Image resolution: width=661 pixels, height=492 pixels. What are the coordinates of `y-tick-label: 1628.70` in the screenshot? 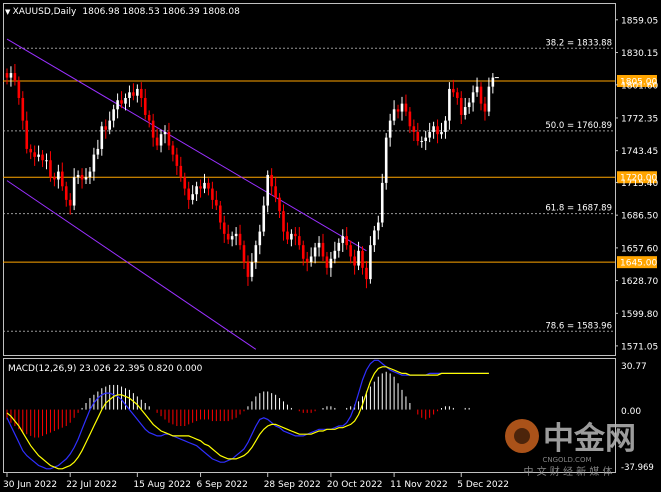 It's located at (639, 282).